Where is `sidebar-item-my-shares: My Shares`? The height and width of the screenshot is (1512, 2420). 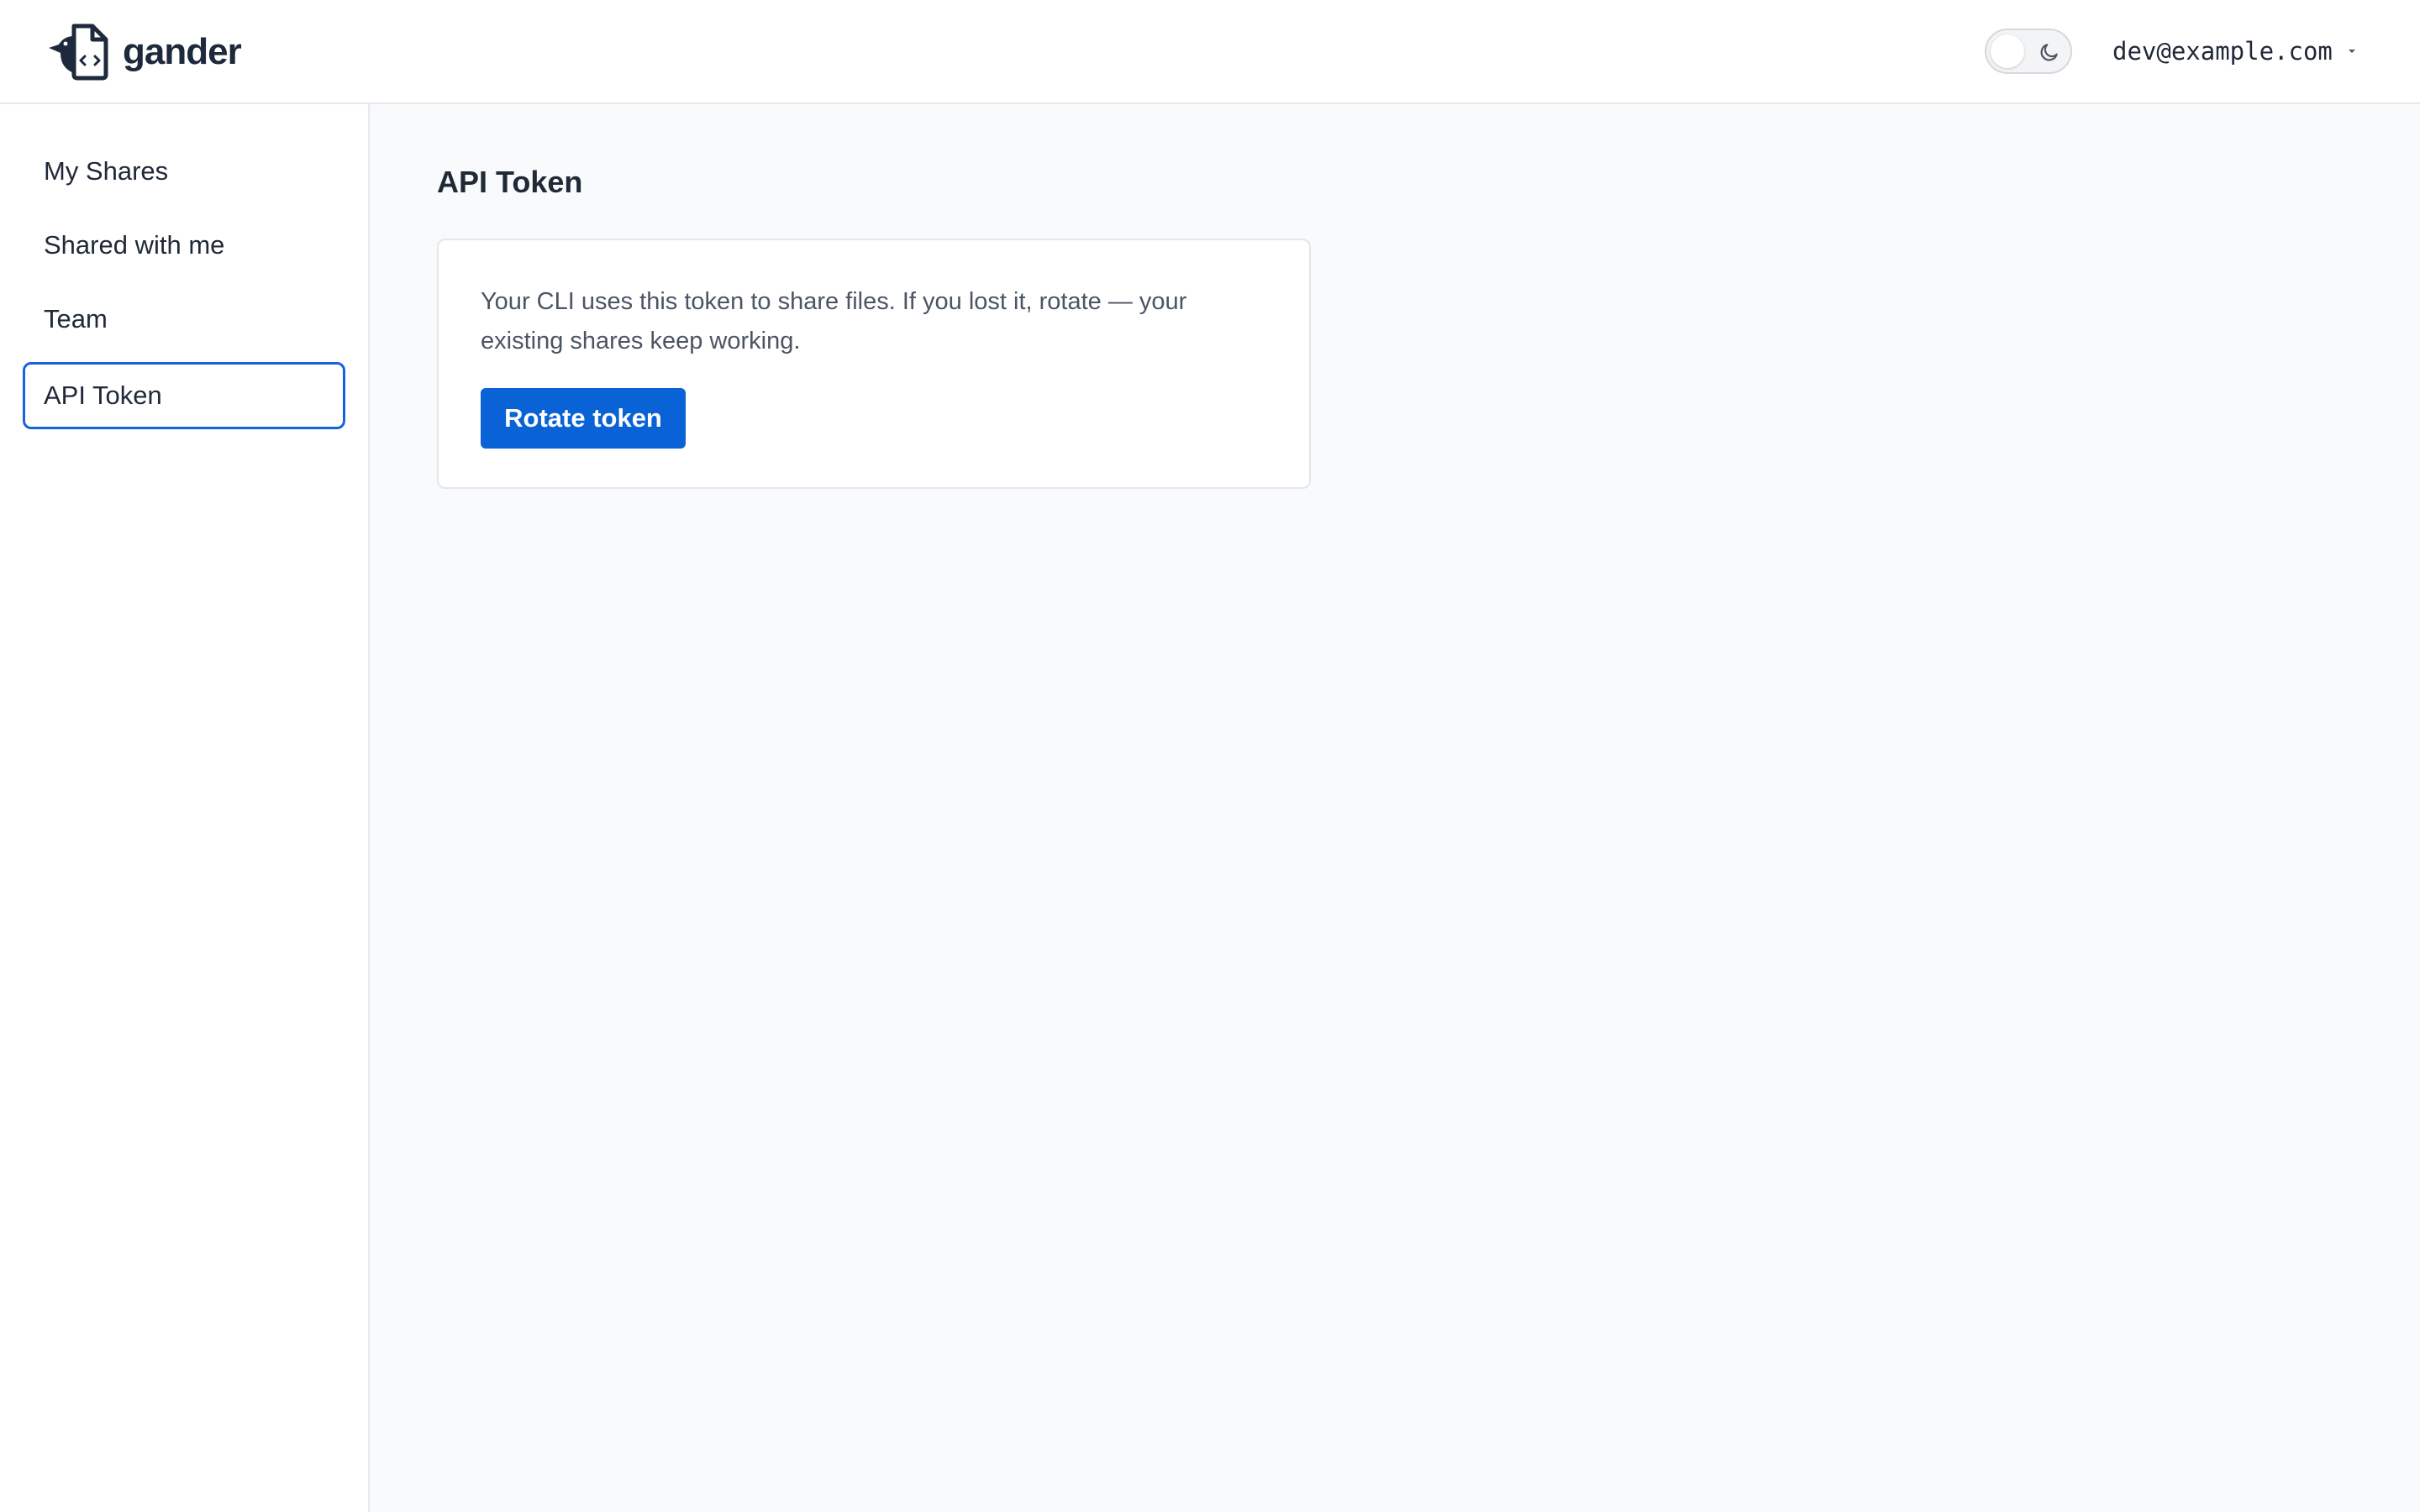
sidebar-item-my-shares: My Shares is located at coordinates (184, 171).